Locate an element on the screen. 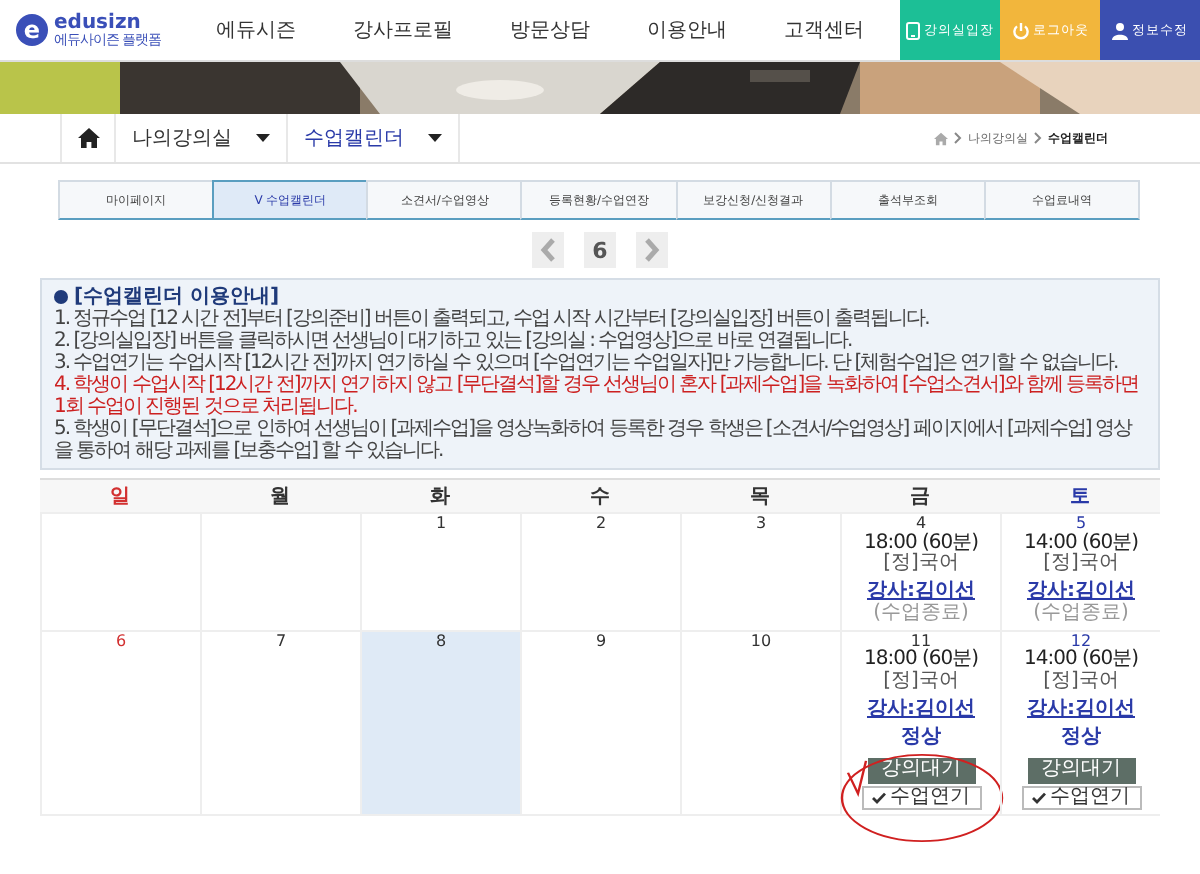 The image size is (1200, 874). notice-text: 3. 수업연기는 수업시작 [12시간 전]까지 연기하실 수 있으며 [수업연기는 수업일자]만 가능합니다. 단 [체험수업]은 연기할 수 없습니다. is located at coordinates (587, 363).